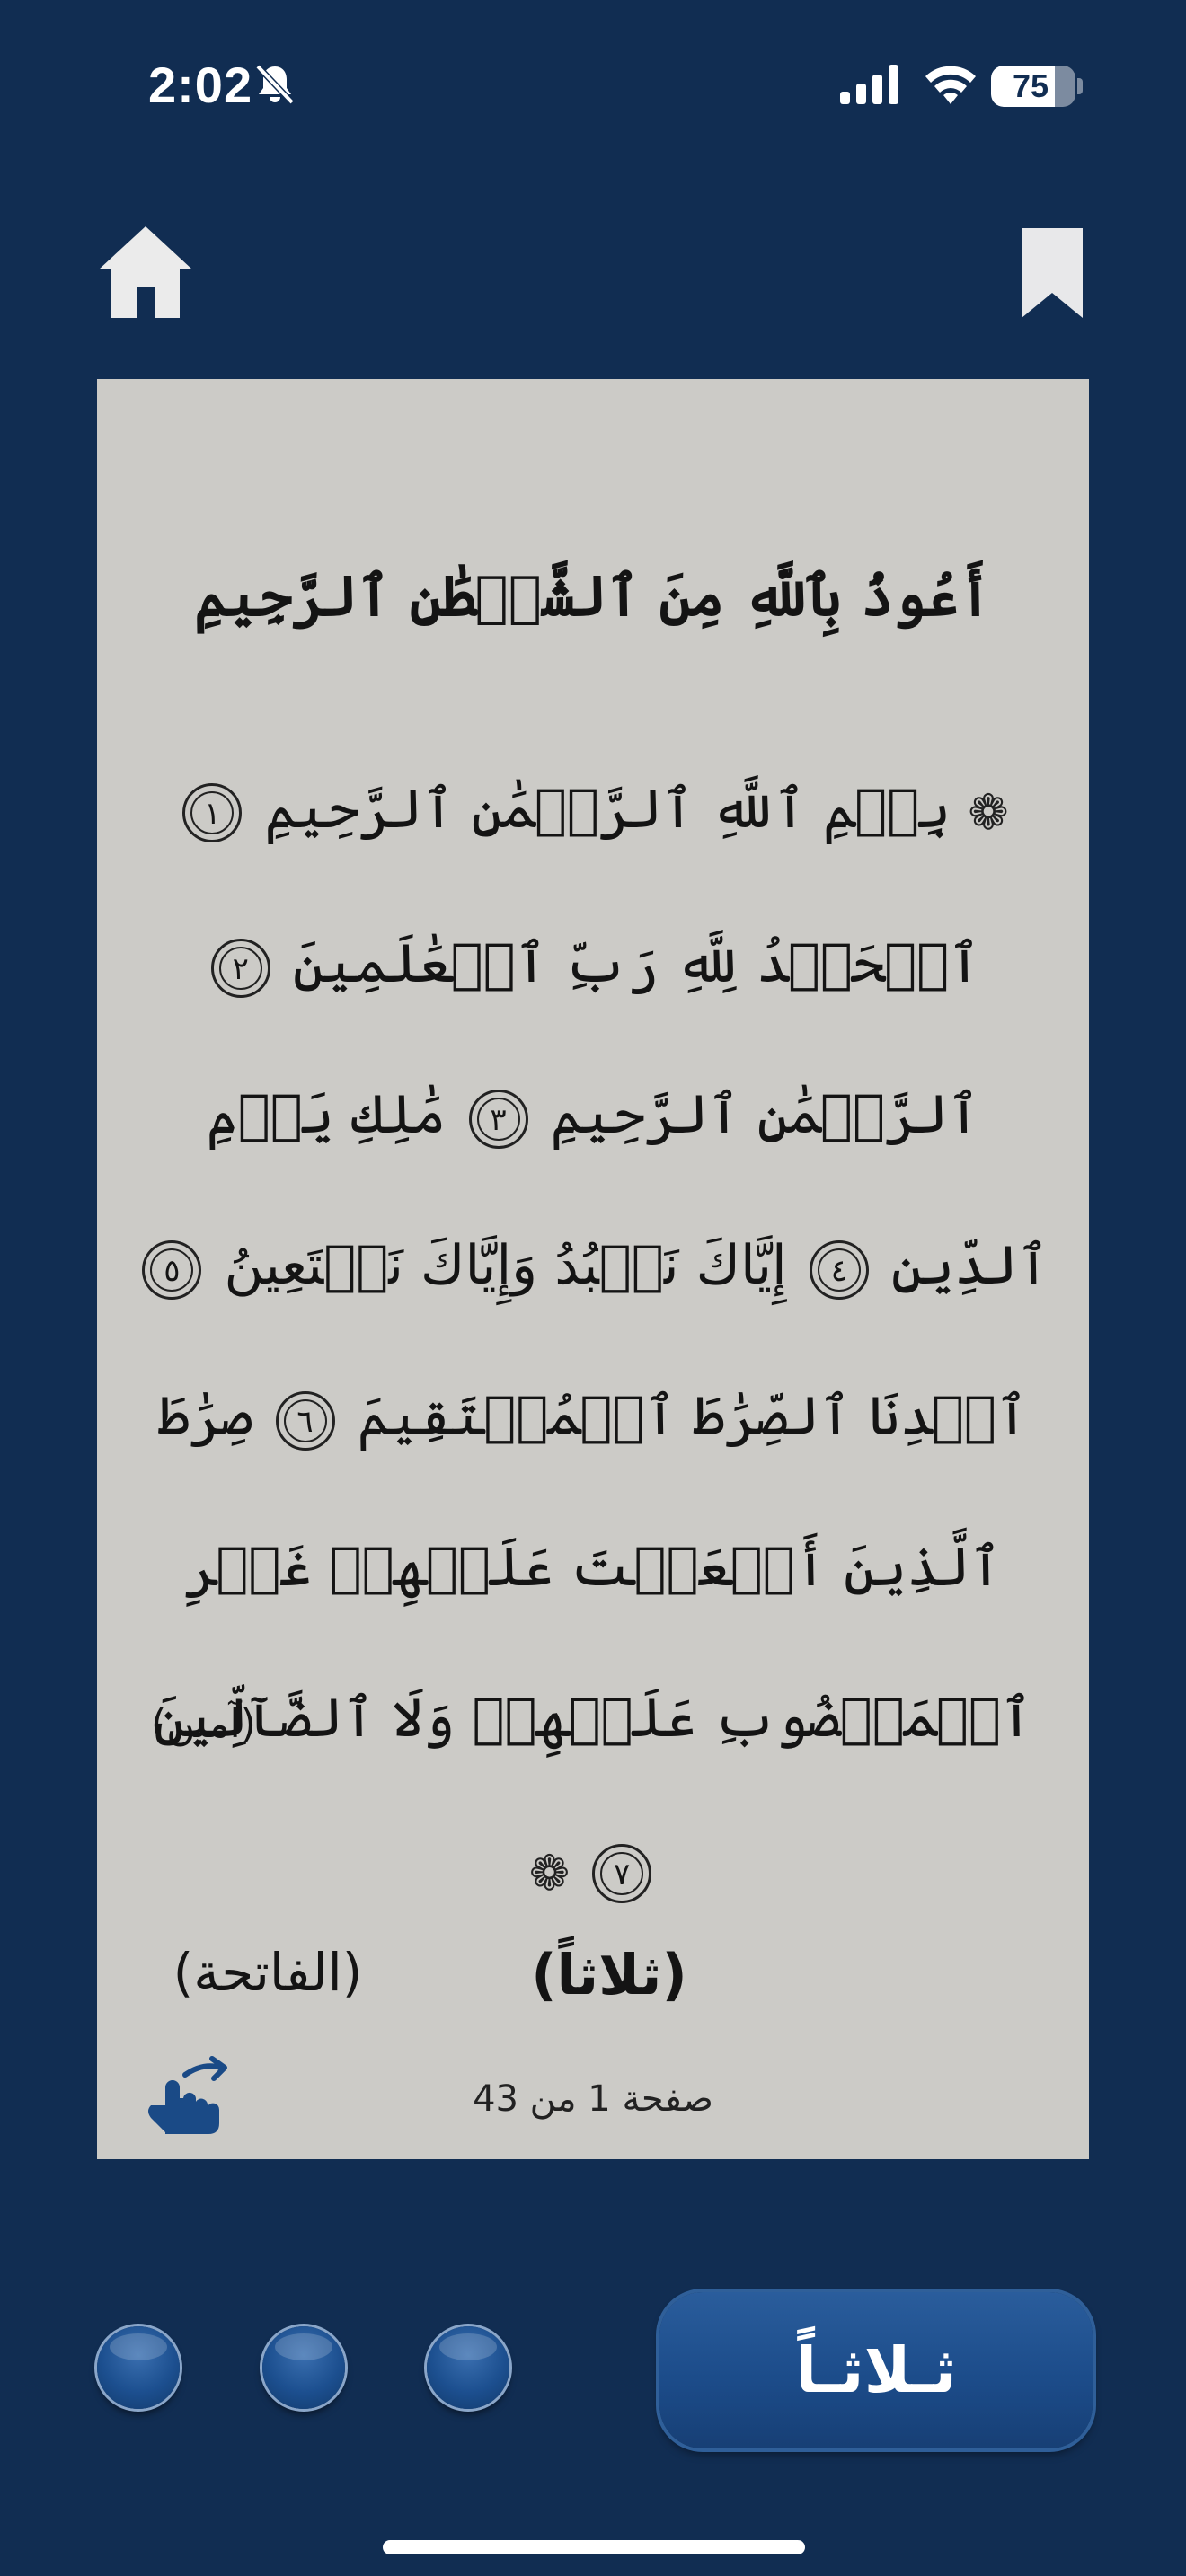 The height and width of the screenshot is (2576, 1186). What do you see at coordinates (876, 2370) in the screenshot?
I see `repeat-button: ثـلاثـاً` at bounding box center [876, 2370].